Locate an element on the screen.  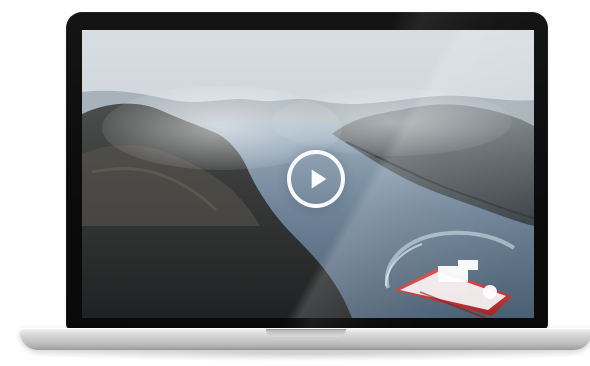
play-button is located at coordinates (316, 179).